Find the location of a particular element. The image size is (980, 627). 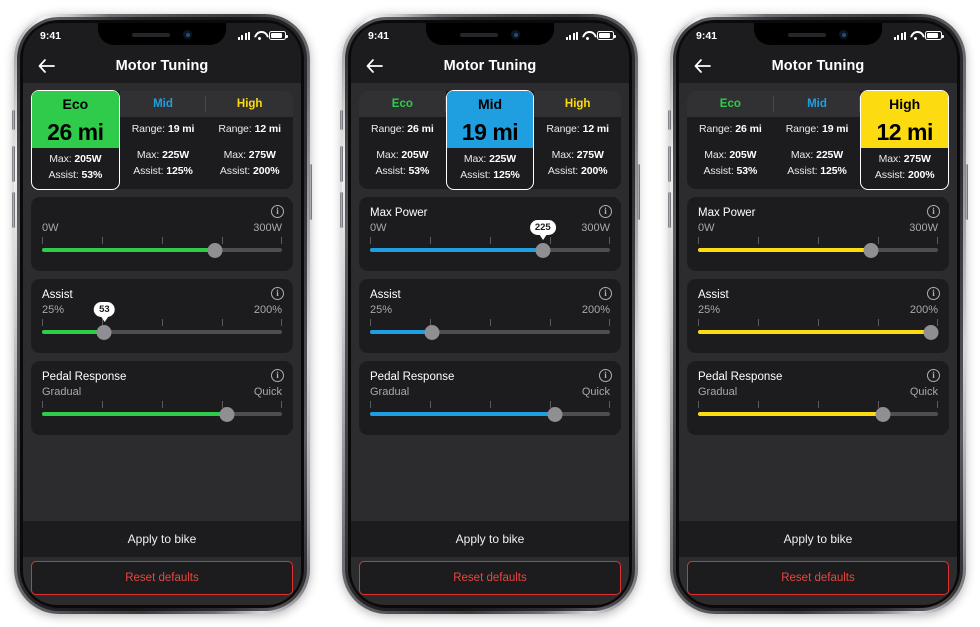

max-value: 275W is located at coordinates (917, 159).